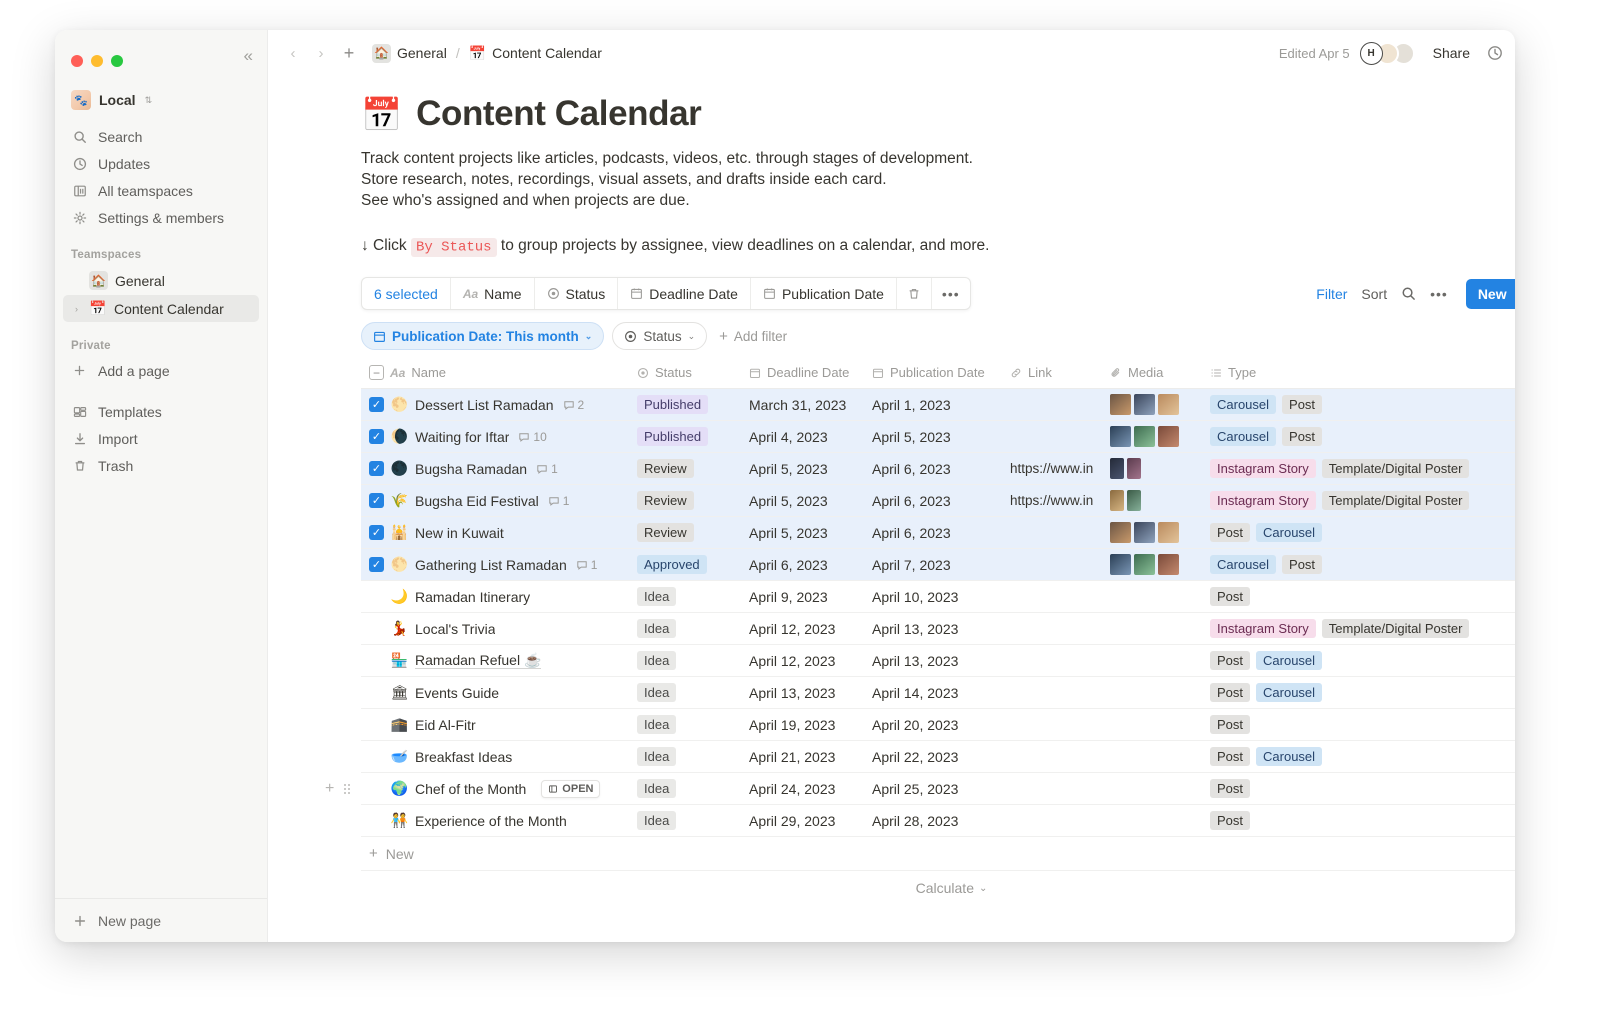  What do you see at coordinates (495, 596) in the screenshot?
I see `cell-name: 🌙 Ramadan Itinerary` at bounding box center [495, 596].